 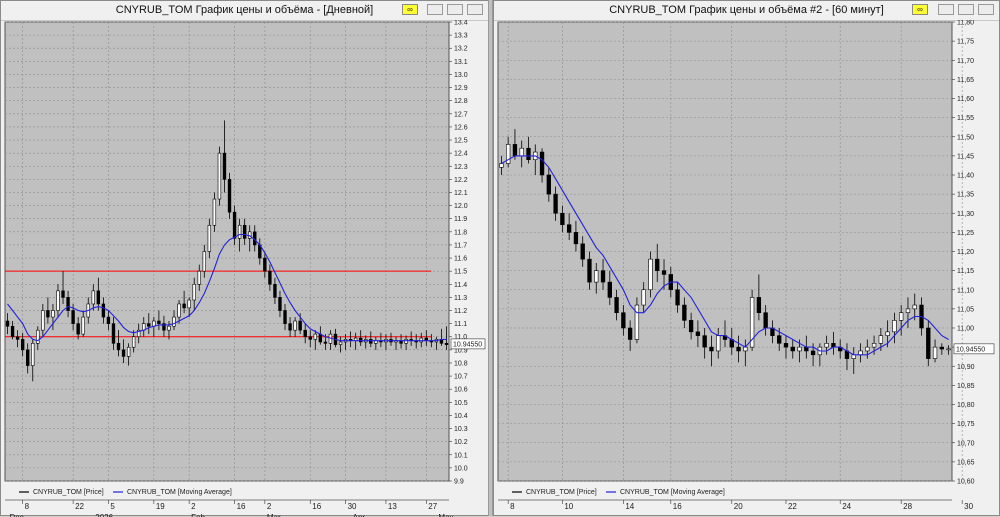 What do you see at coordinates (269, 506) in the screenshot?
I see `date-tick-label: 2` at bounding box center [269, 506].